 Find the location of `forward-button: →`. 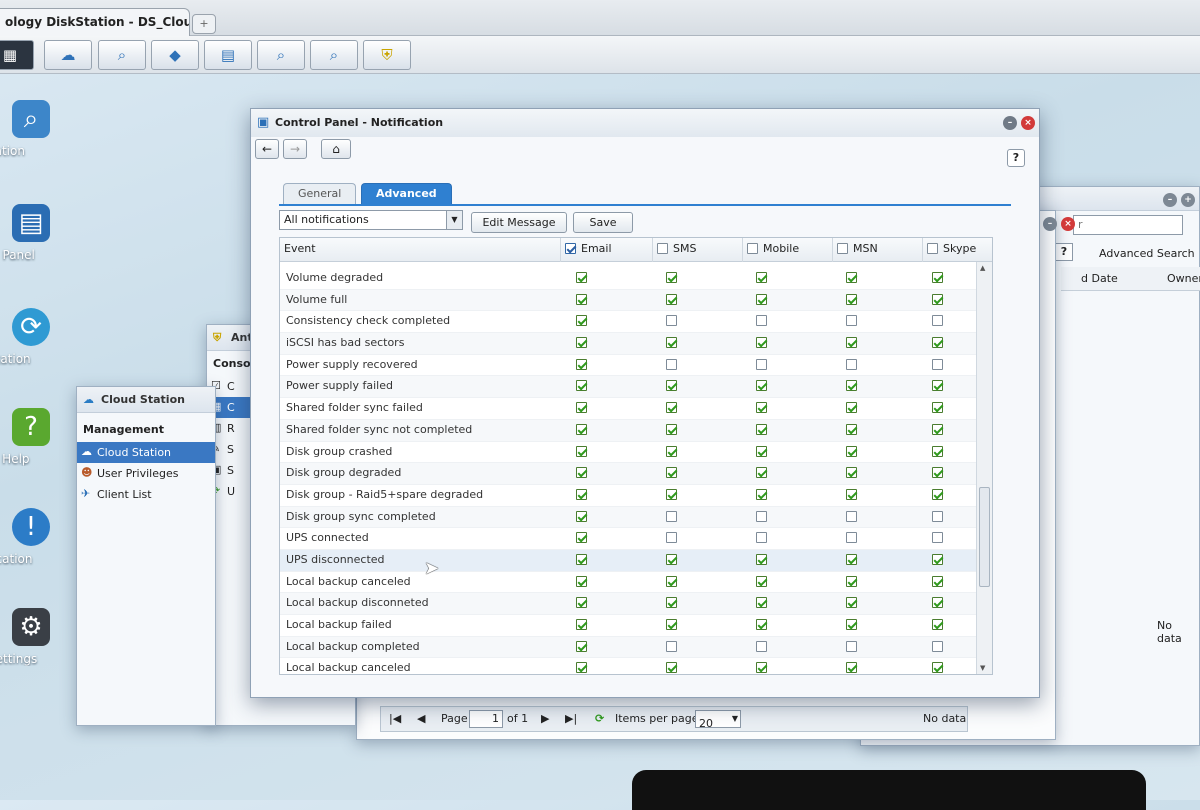

forward-button: → is located at coordinates (295, 149).